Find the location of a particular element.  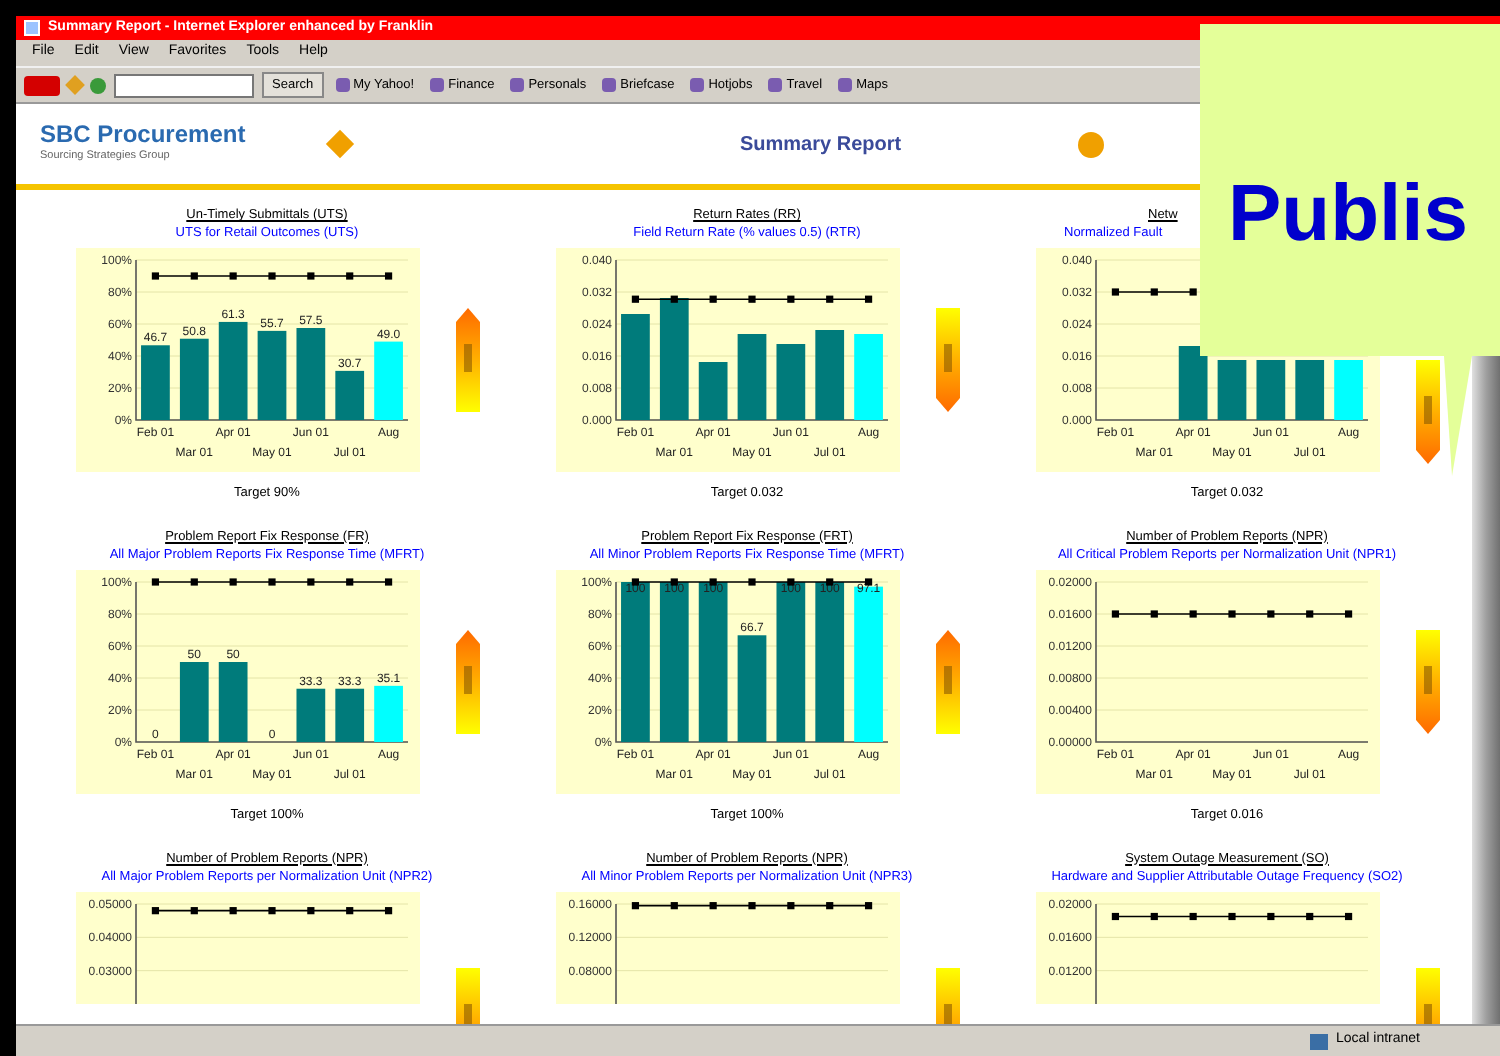

callout-text: Publis is located at coordinates (1348, 214).